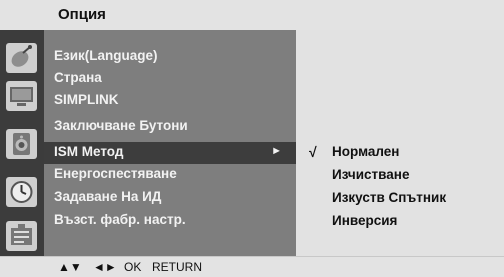  What do you see at coordinates (21, 192) in the screenshot?
I see `clock-icon` at bounding box center [21, 192].